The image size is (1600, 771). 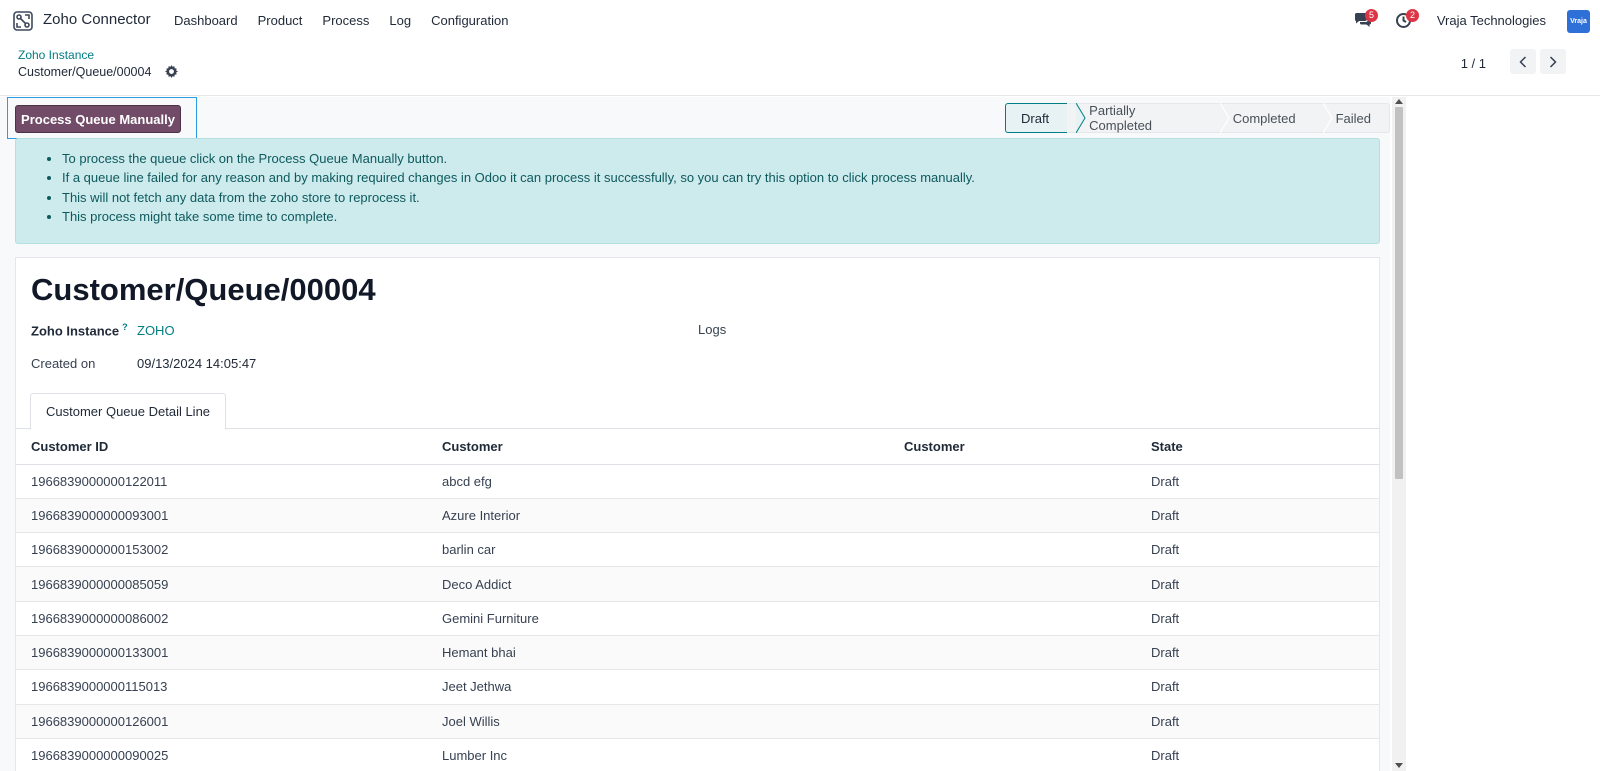 I want to click on table-row: 1966839000000153002 barlin car Draft, so click(x=697, y=550).